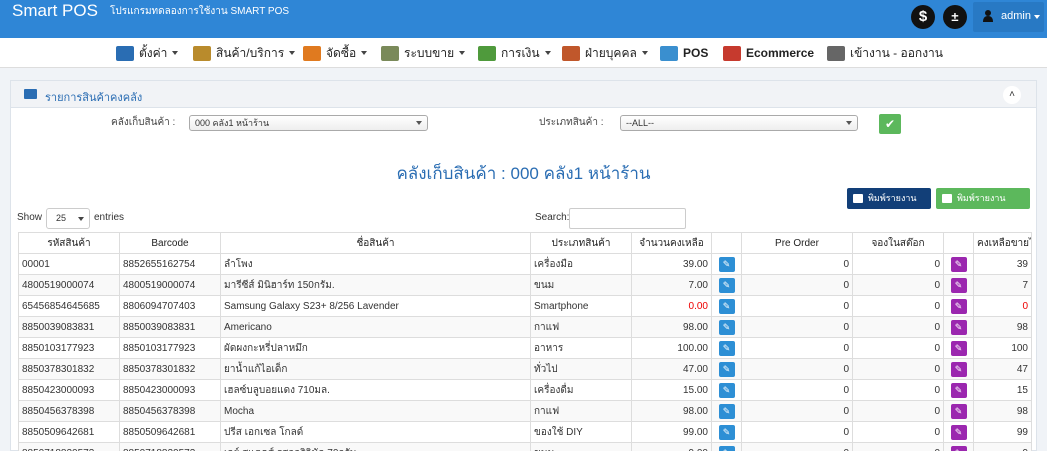  Describe the element at coordinates (375, 243) in the screenshot. I see `column-header: ชื่อสินค้า` at that location.